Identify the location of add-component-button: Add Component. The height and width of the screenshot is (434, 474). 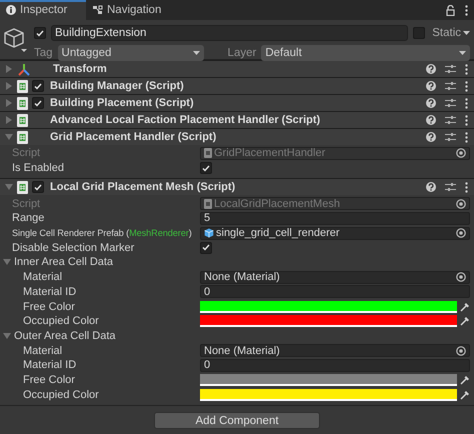
(237, 420).